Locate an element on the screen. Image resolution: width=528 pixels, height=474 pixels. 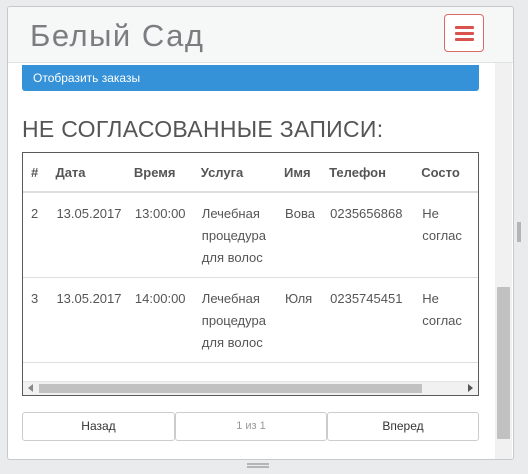
header-service: Услуга is located at coordinates (242, 173).